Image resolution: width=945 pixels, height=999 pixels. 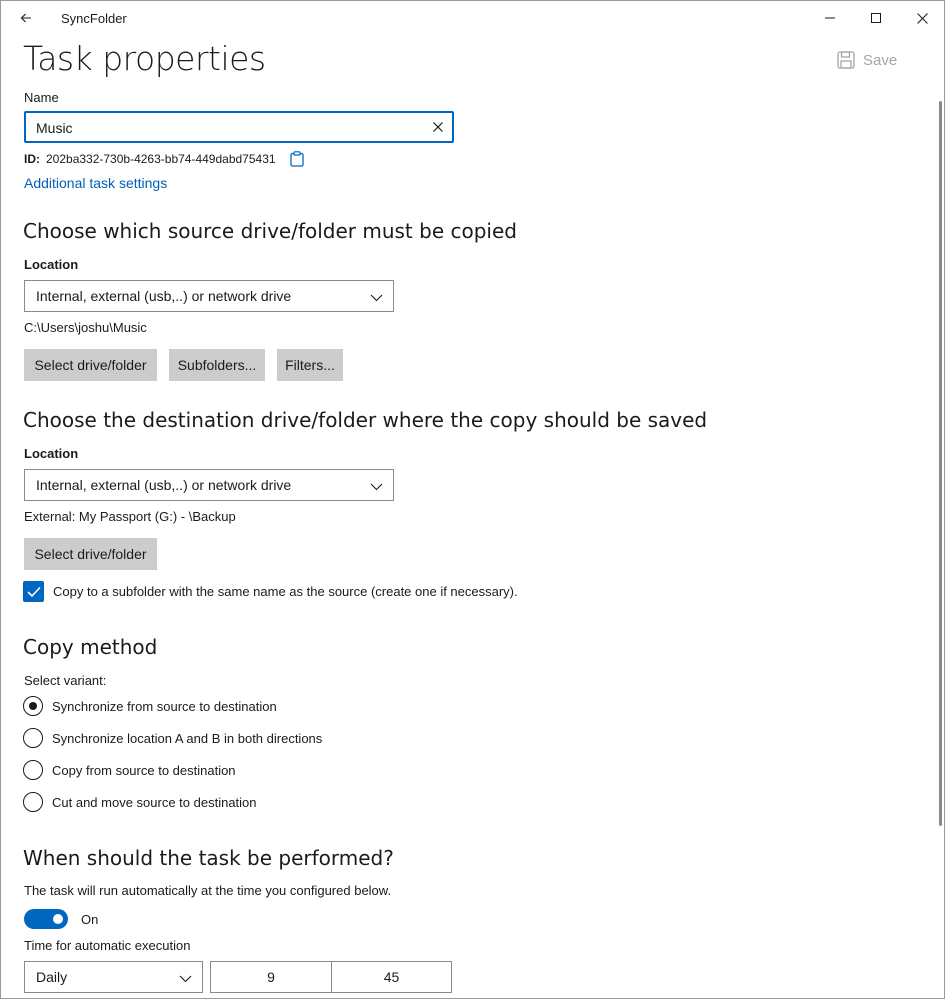 I want to click on name-field, so click(x=239, y=127).